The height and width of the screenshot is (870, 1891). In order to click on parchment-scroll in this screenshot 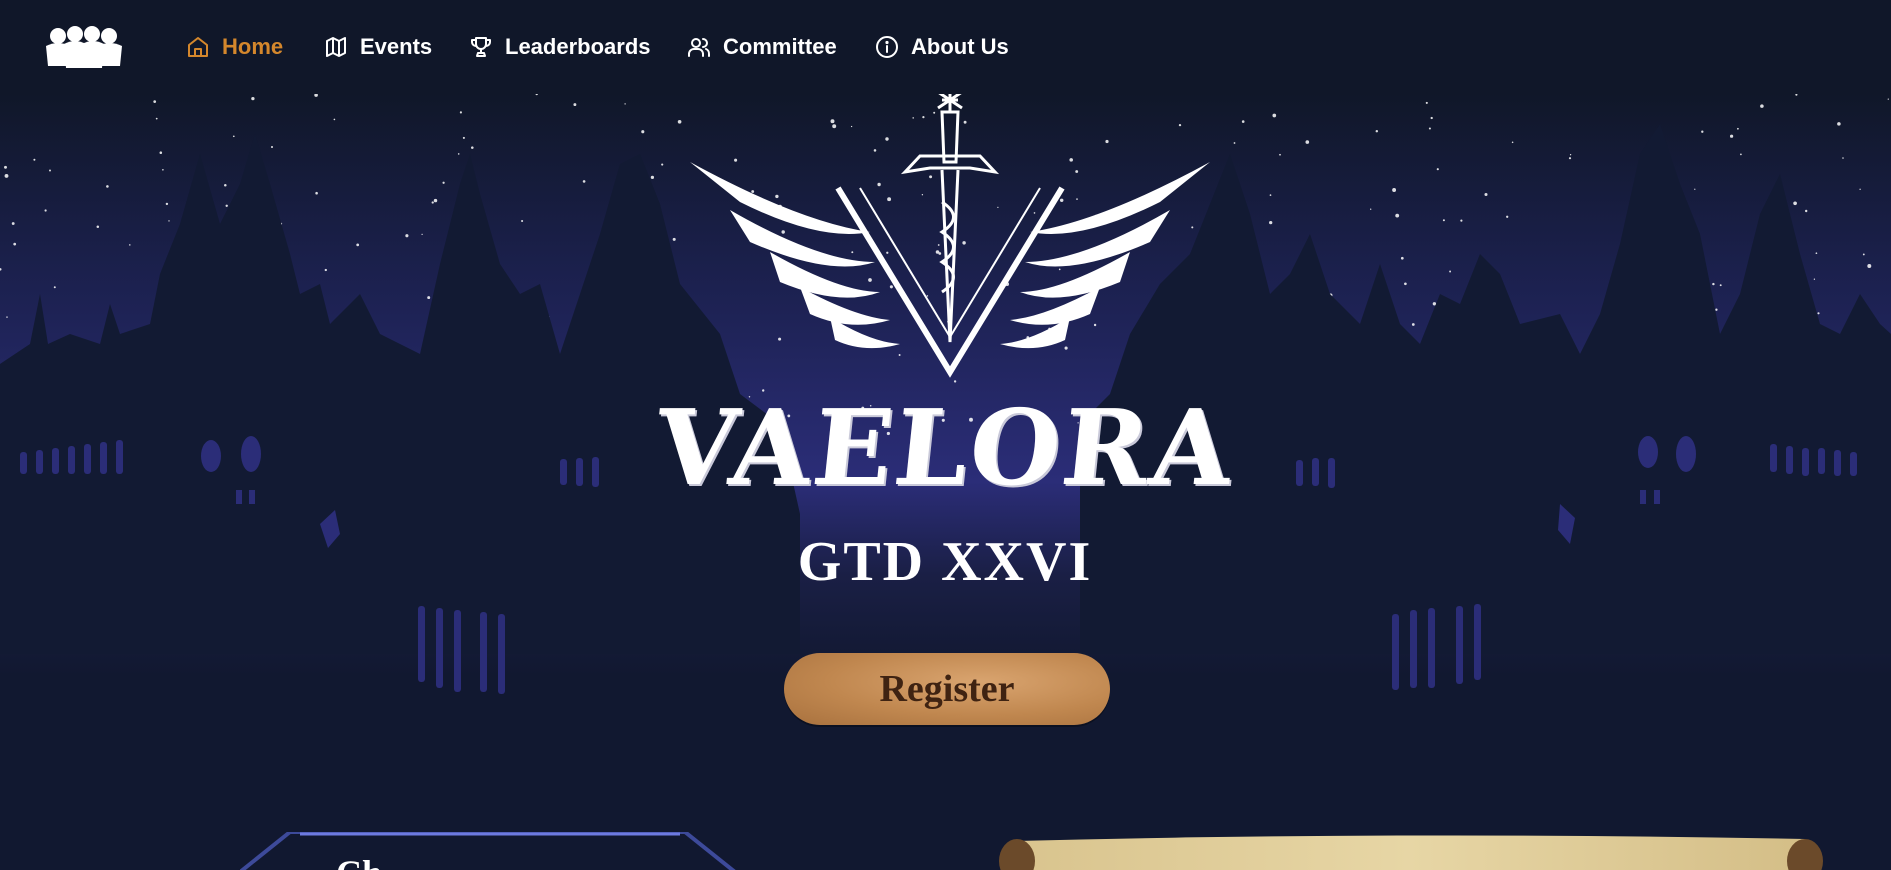, I will do `click(1411, 852)`.